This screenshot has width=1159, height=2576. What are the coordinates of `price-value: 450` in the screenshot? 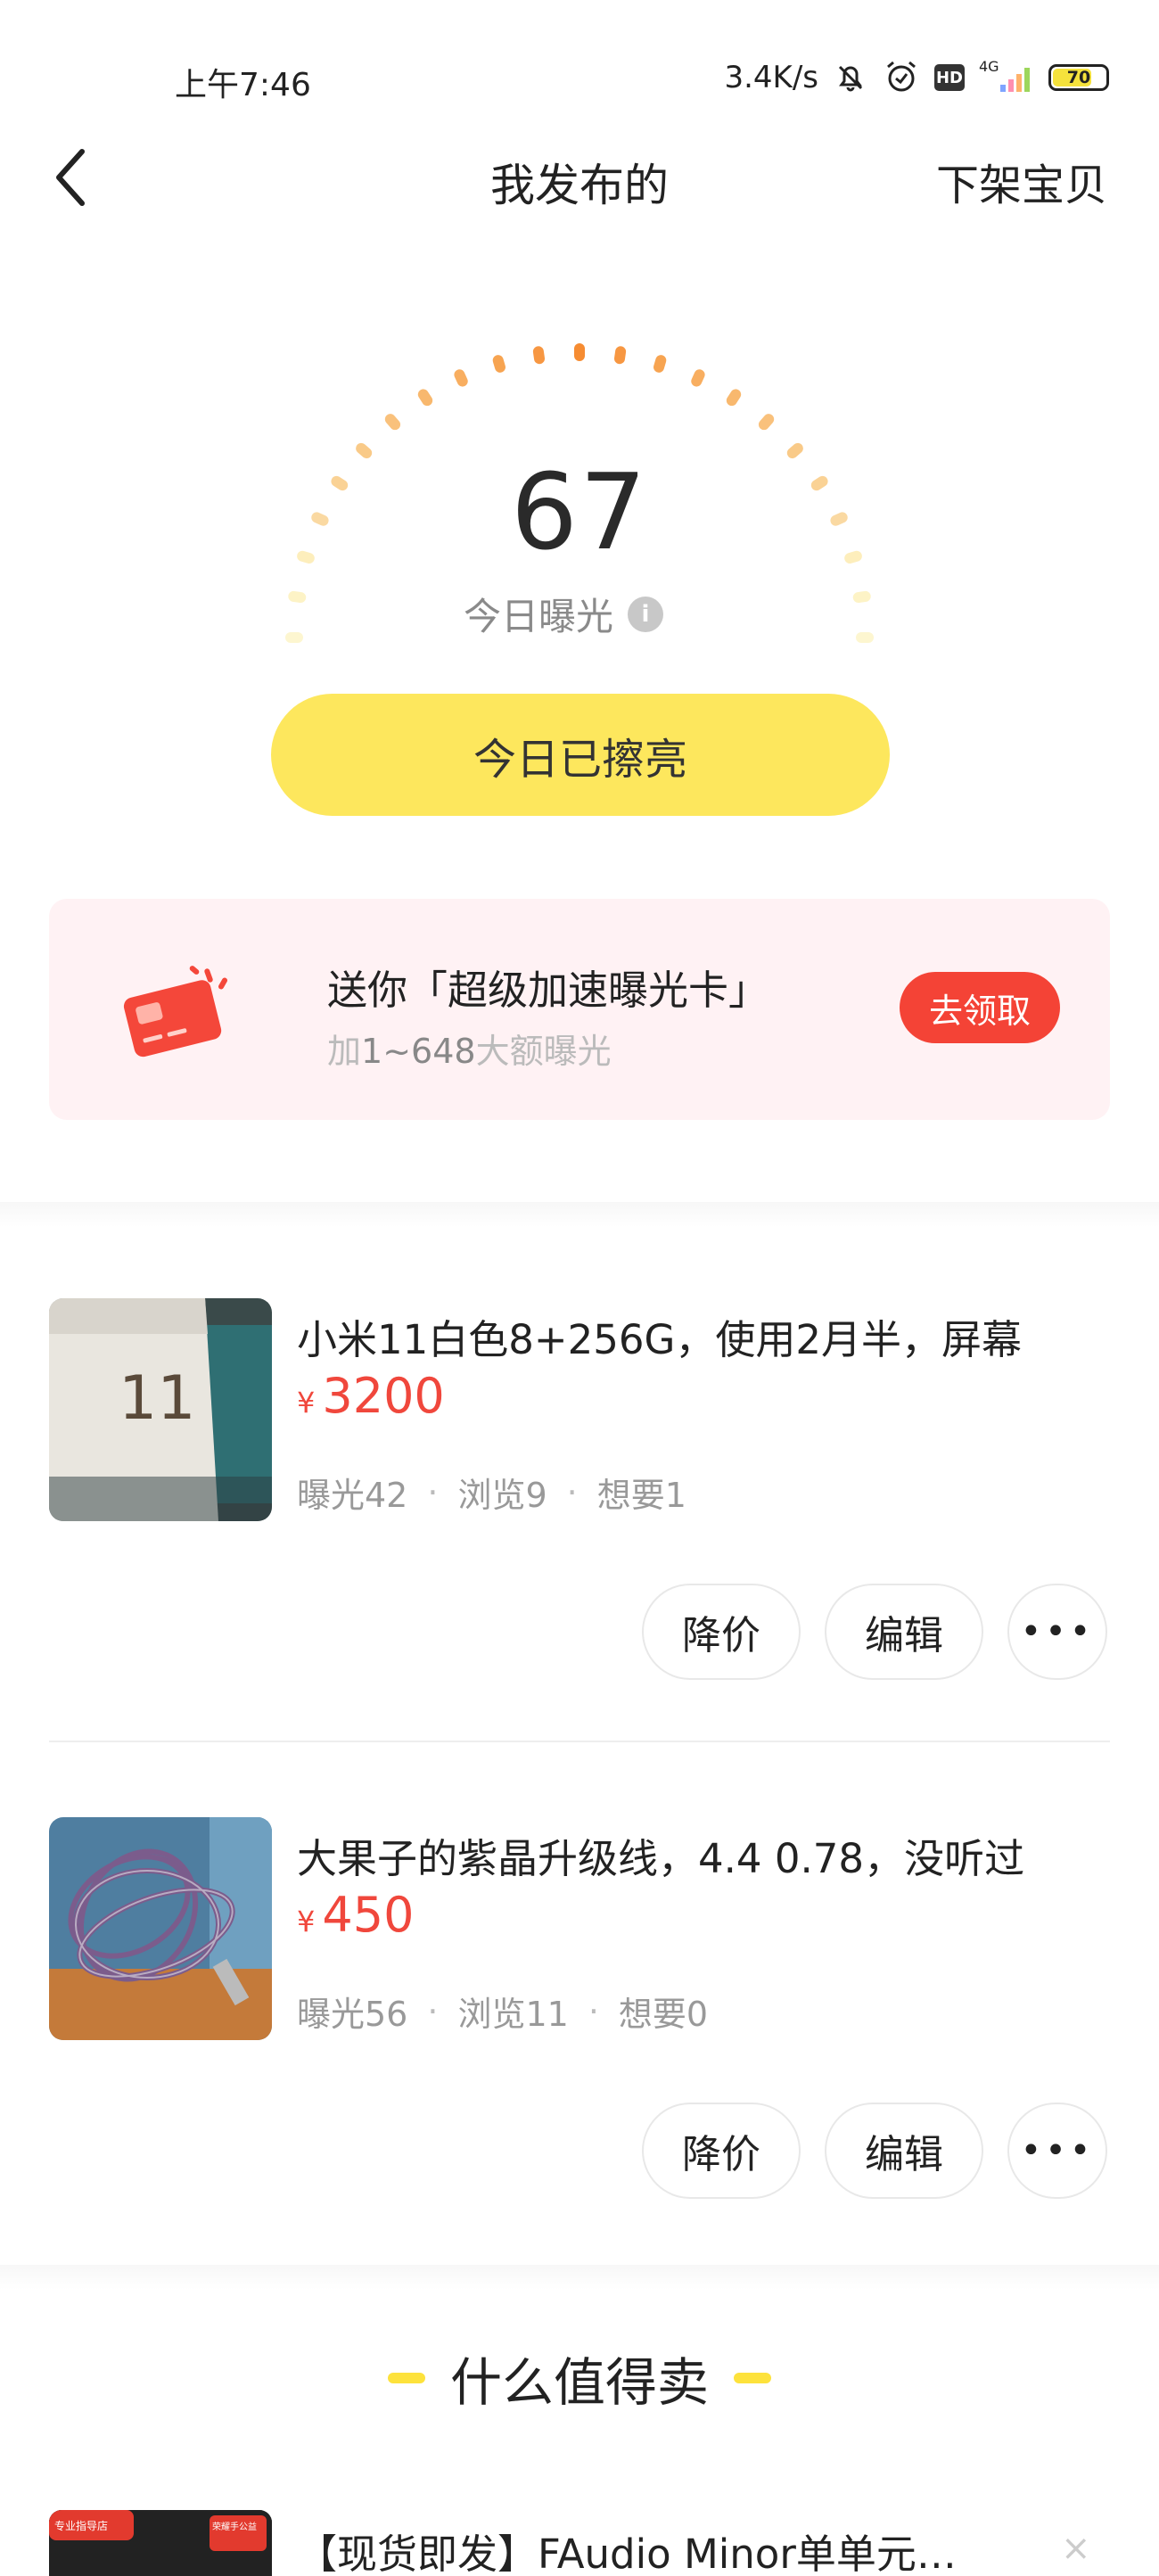 It's located at (368, 1915).